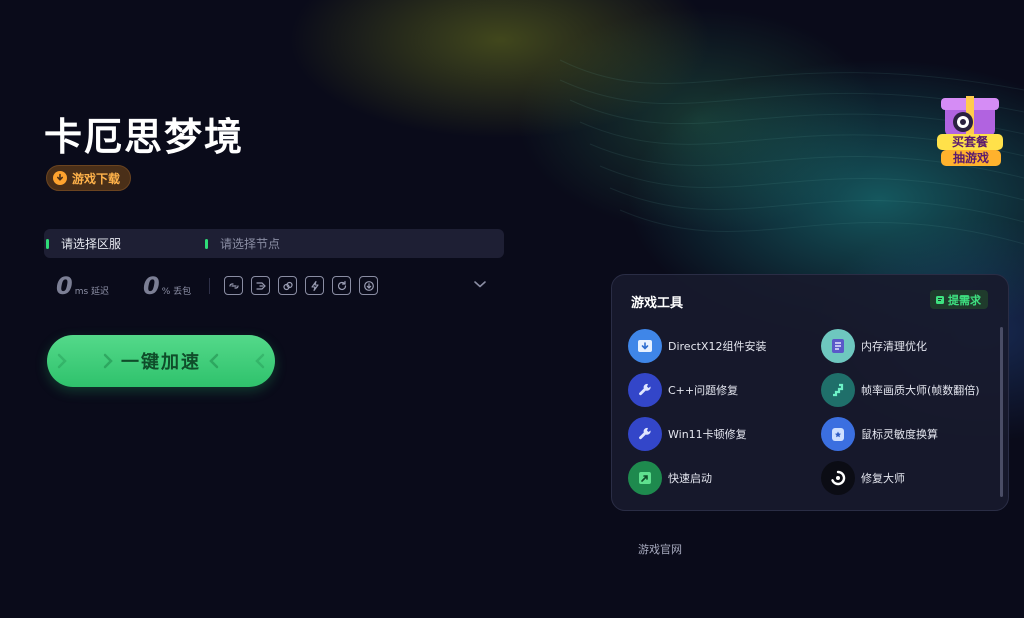  I want to click on repair-master-icon, so click(838, 478).